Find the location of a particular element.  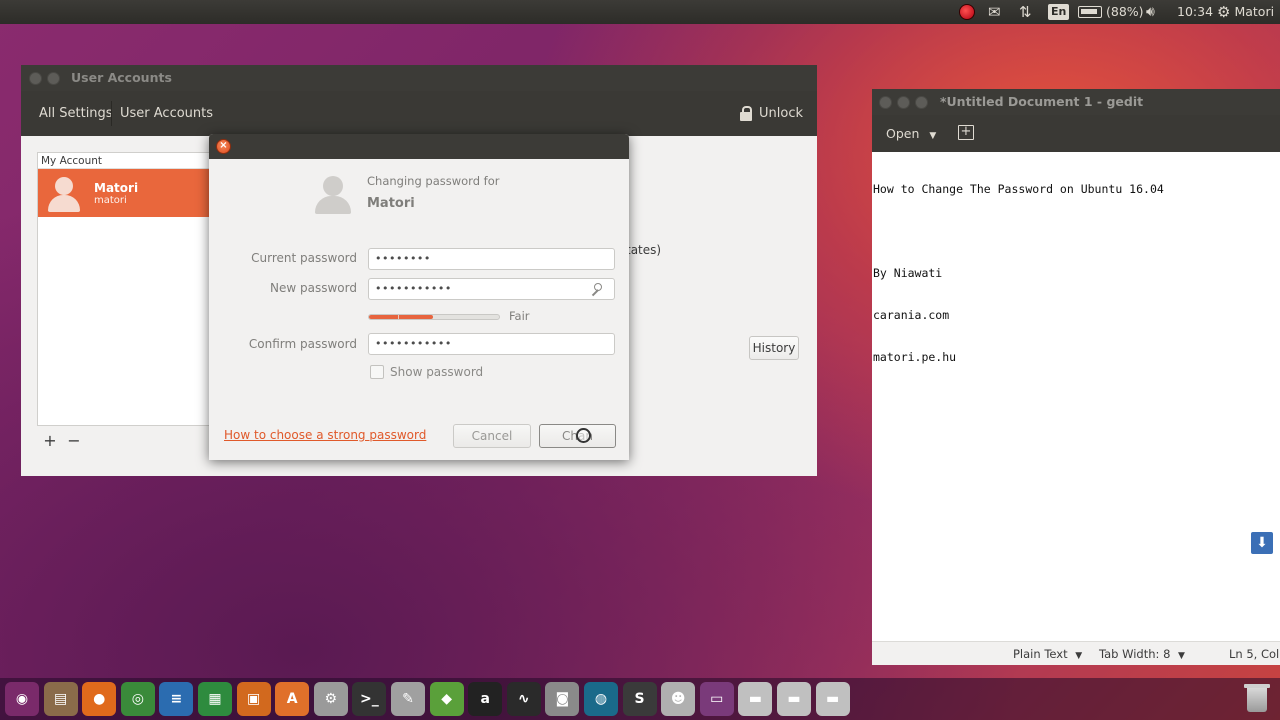

language-mode-selector: Plain Text ▼ is located at coordinates (1047, 655).